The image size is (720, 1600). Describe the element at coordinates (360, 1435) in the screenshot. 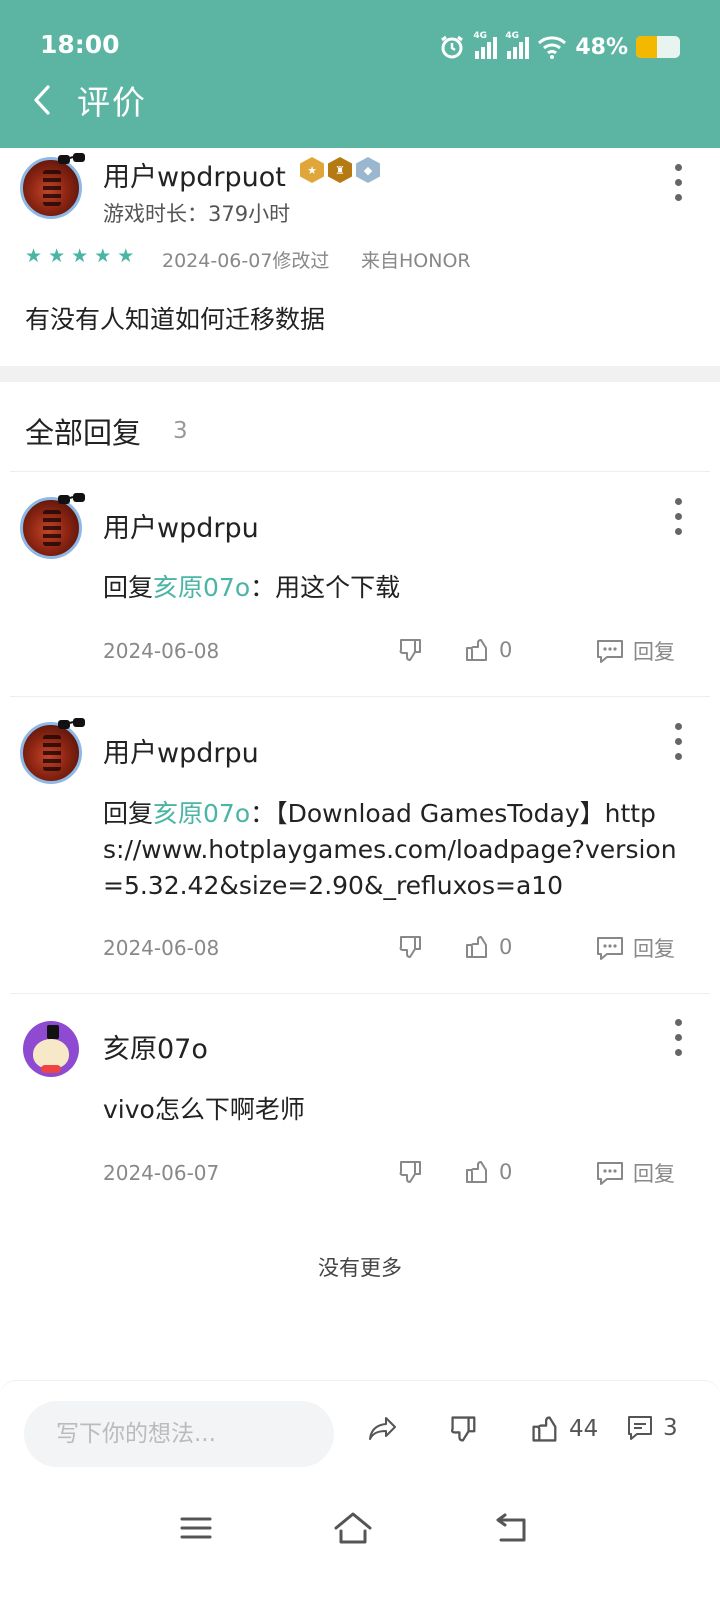

I see `bottom-action-bar: 44 3` at that location.